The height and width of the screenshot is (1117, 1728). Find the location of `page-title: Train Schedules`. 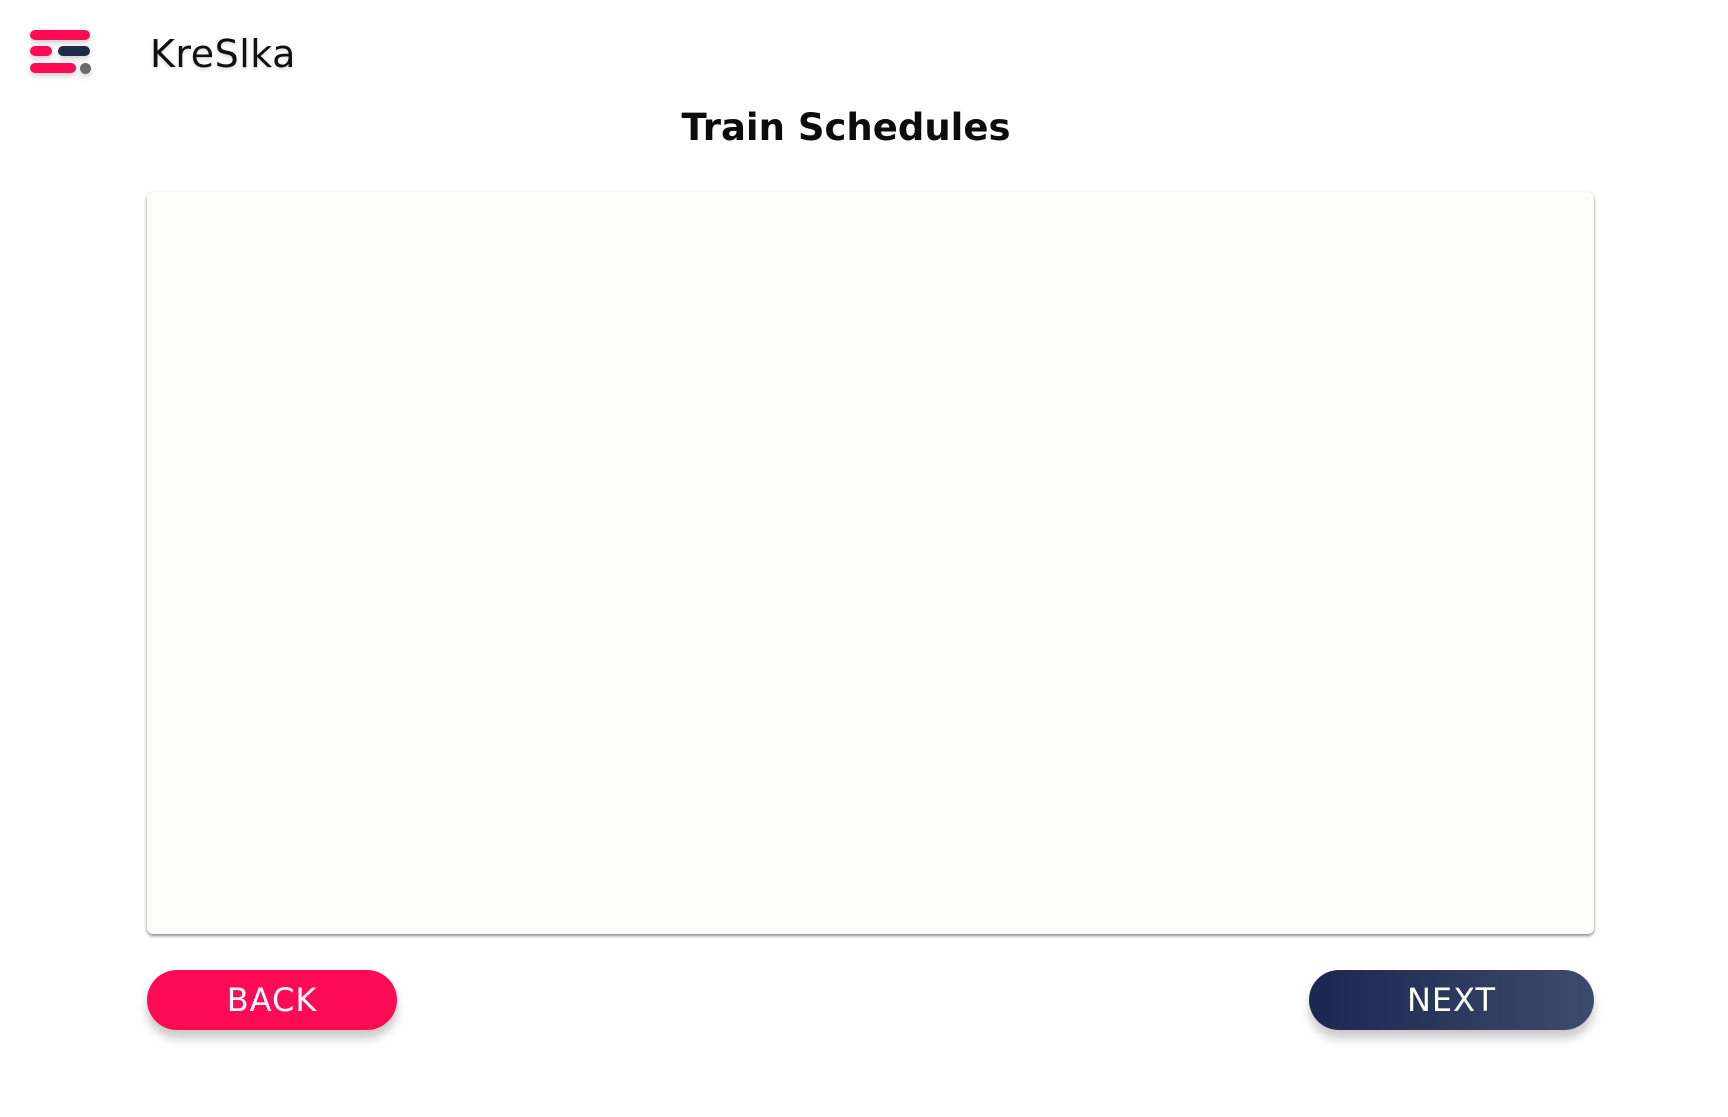

page-title: Train Schedules is located at coordinates (846, 127).